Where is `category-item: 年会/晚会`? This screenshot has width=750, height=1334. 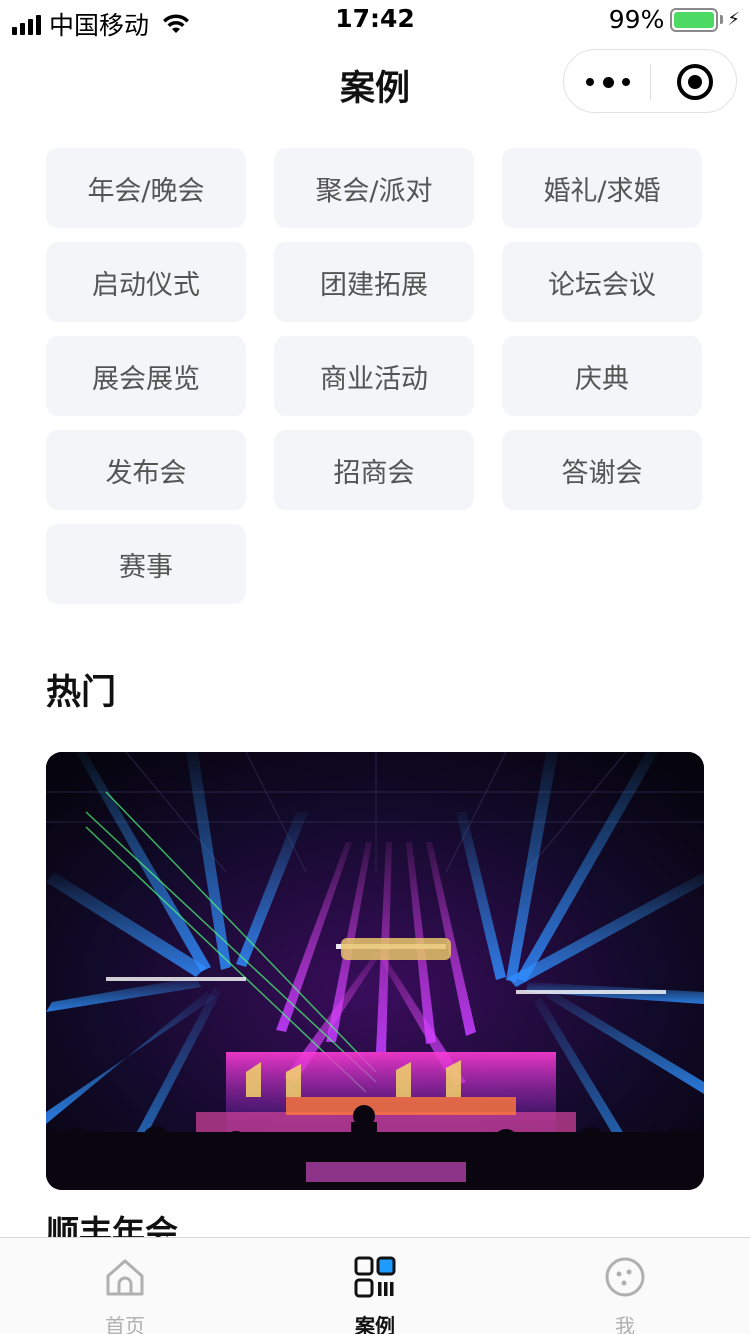 category-item: 年会/晚会 is located at coordinates (146, 188).